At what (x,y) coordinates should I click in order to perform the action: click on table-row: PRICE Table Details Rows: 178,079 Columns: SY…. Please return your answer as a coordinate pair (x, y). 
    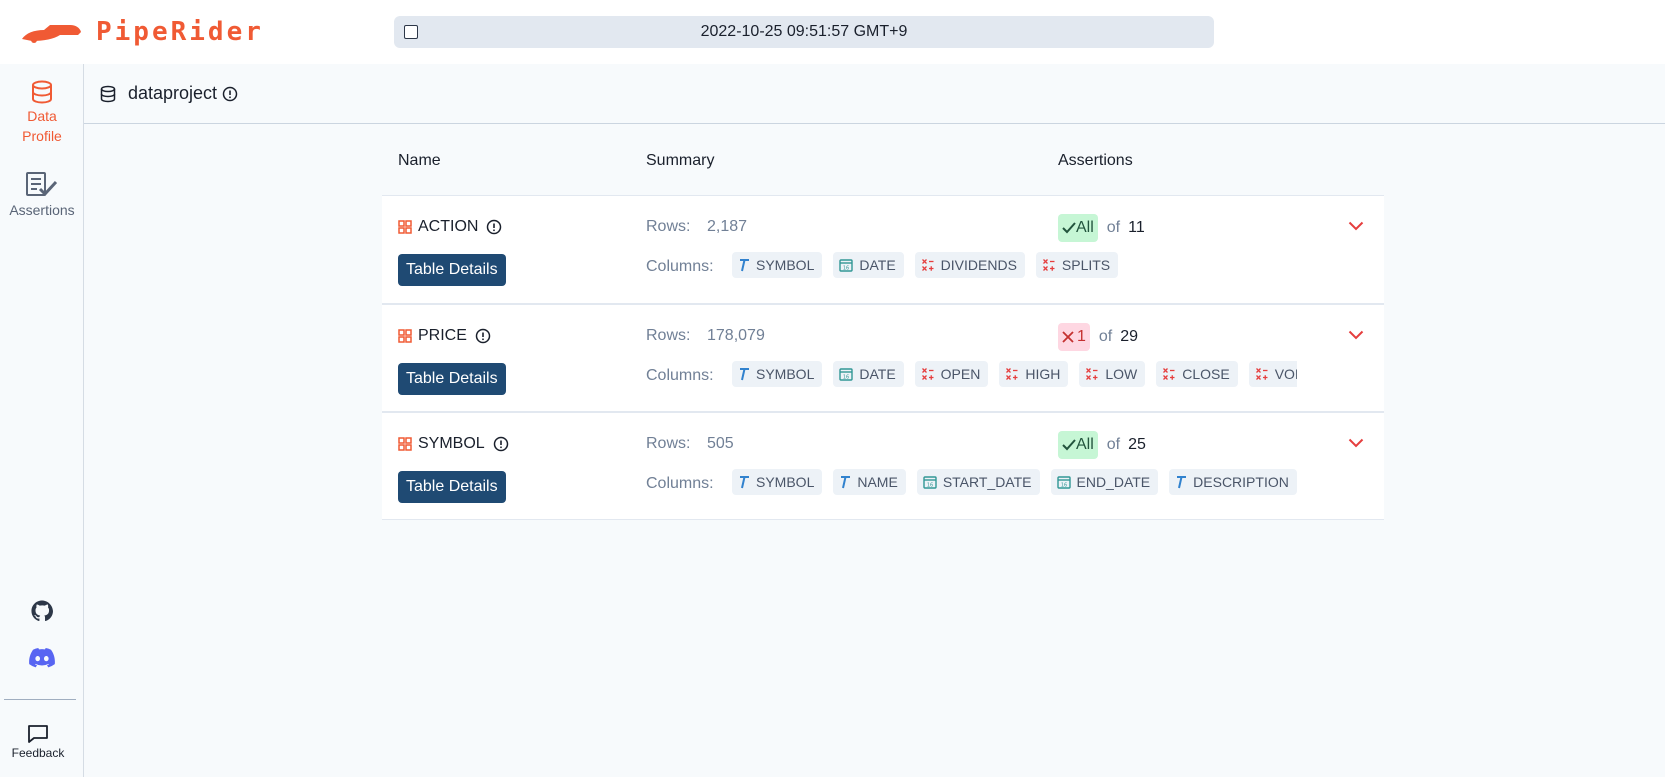
    Looking at the image, I should click on (883, 358).